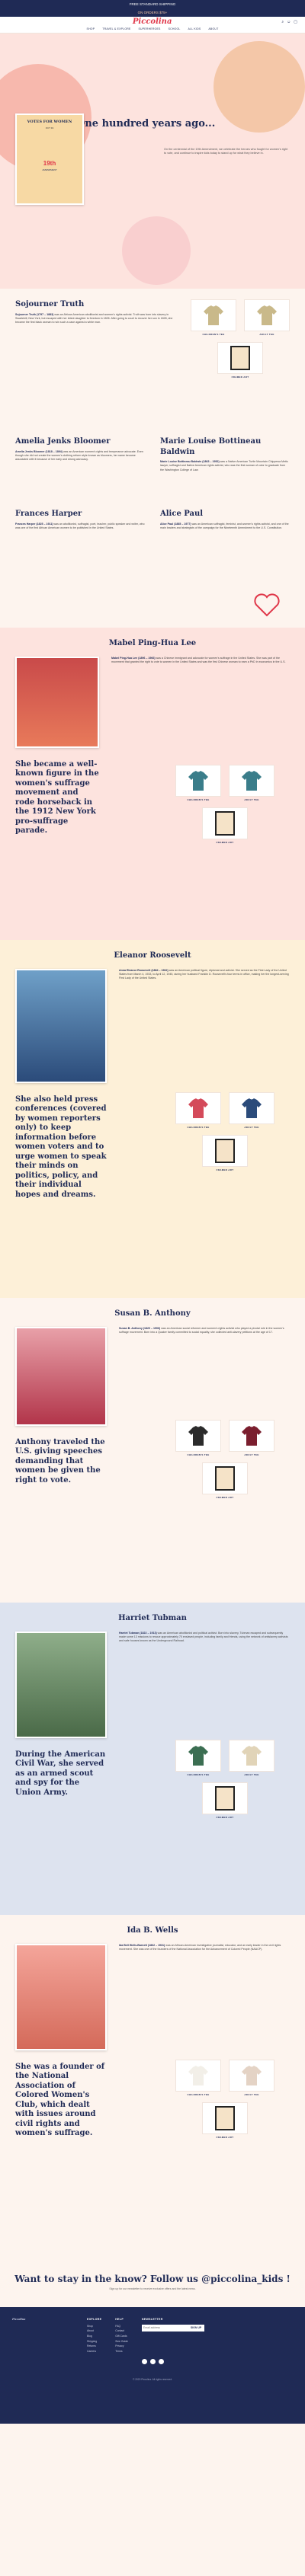 The height and width of the screenshot is (2576, 305). Describe the element at coordinates (144, 2362) in the screenshot. I see `facebook-icon` at that location.